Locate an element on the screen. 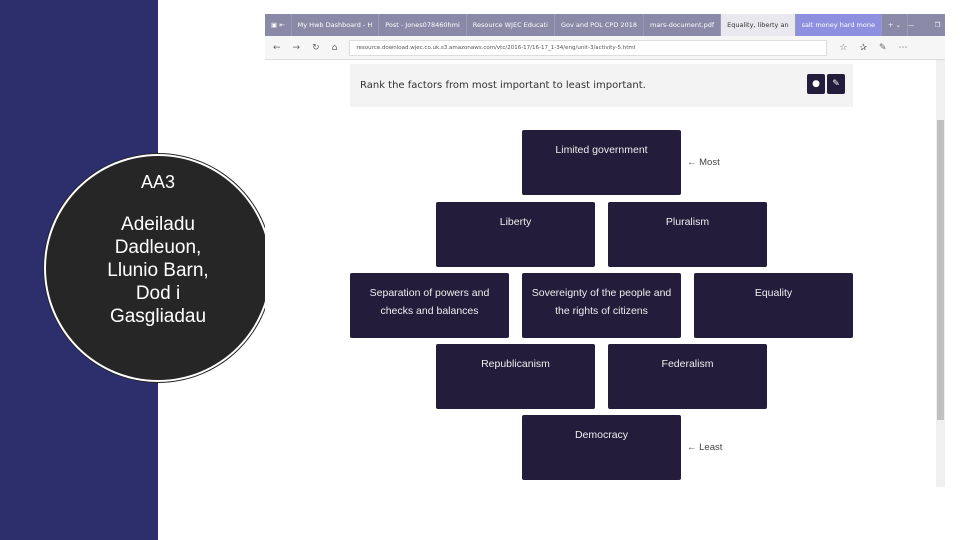 This screenshot has height=540, width=960. favorite-icon: ☆ is located at coordinates (843, 48).